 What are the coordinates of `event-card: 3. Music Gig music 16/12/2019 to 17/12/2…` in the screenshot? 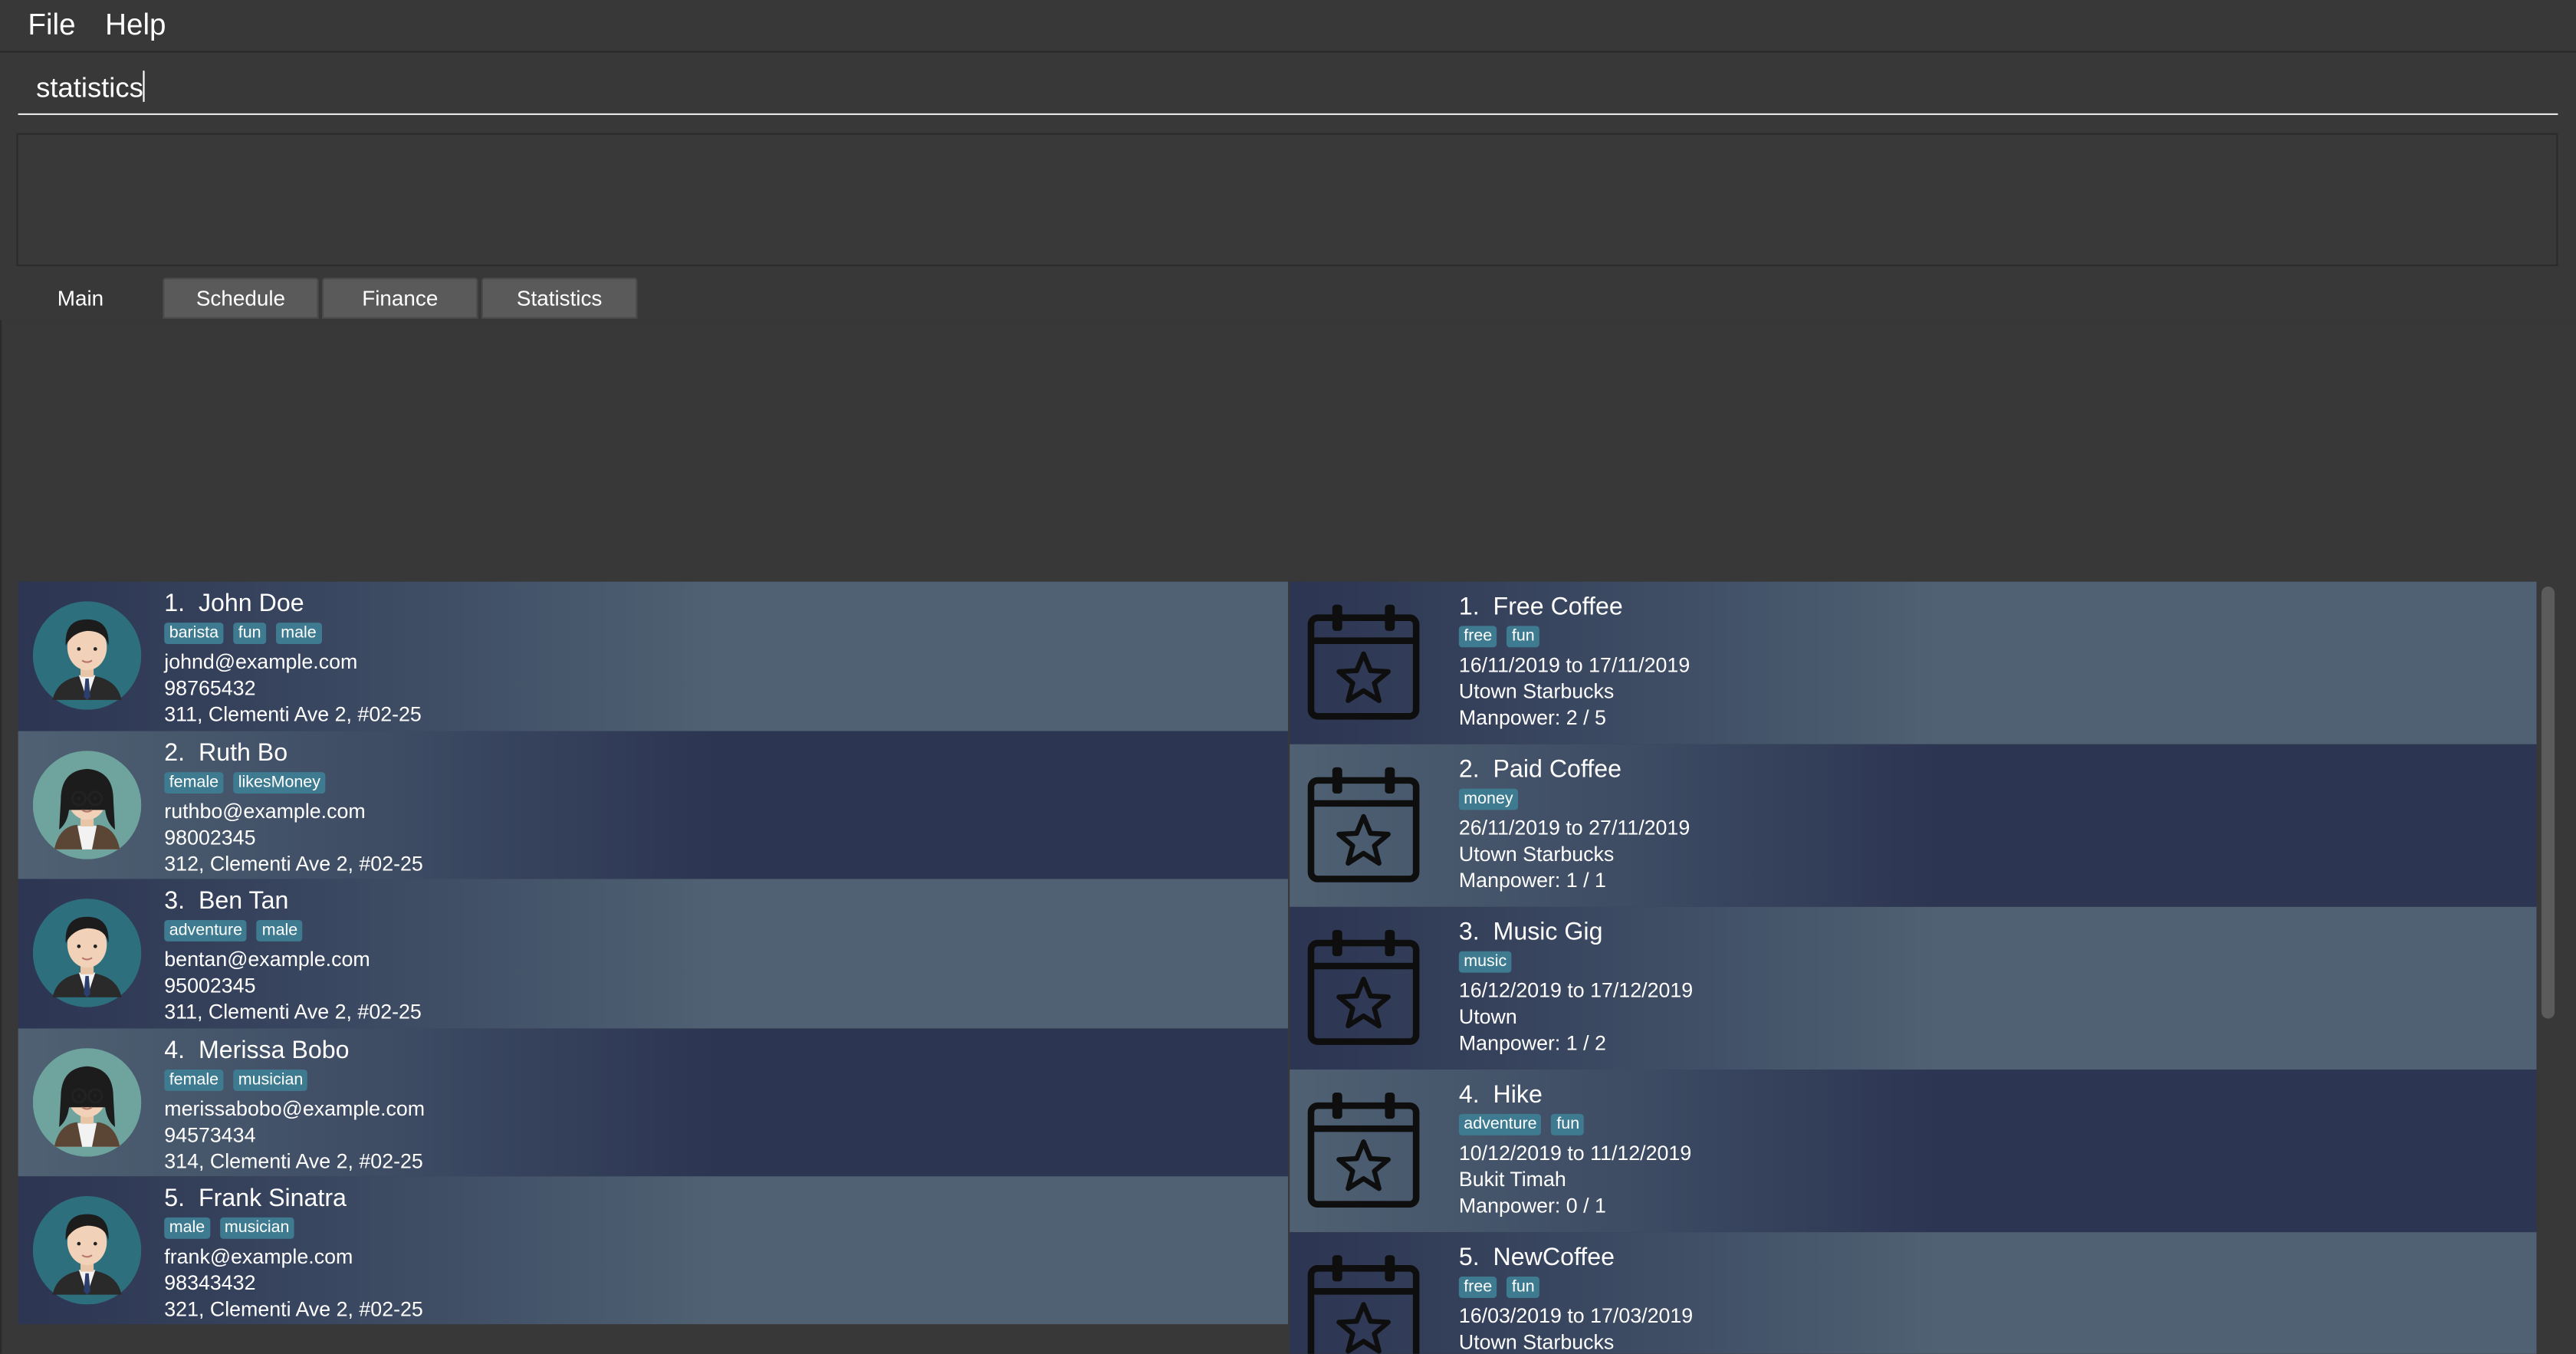 It's located at (1914, 988).